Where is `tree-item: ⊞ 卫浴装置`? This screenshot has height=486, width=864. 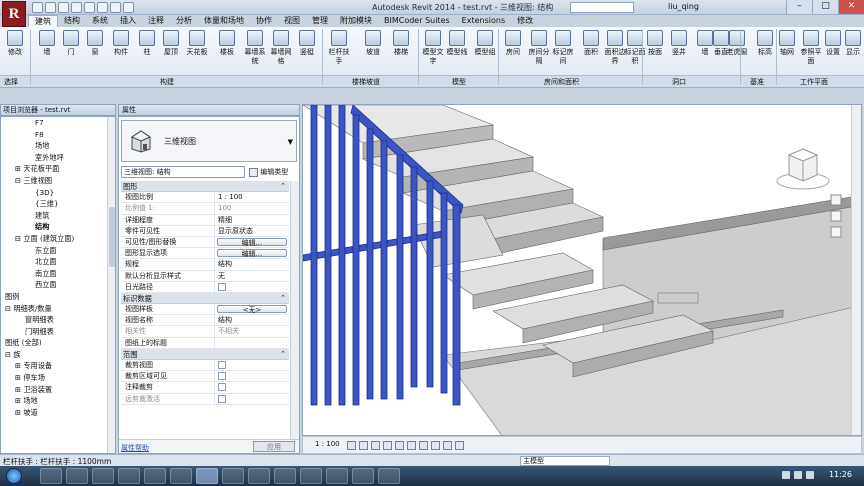
tree-item: ⊞ 卫浴装置 is located at coordinates (58, 390).